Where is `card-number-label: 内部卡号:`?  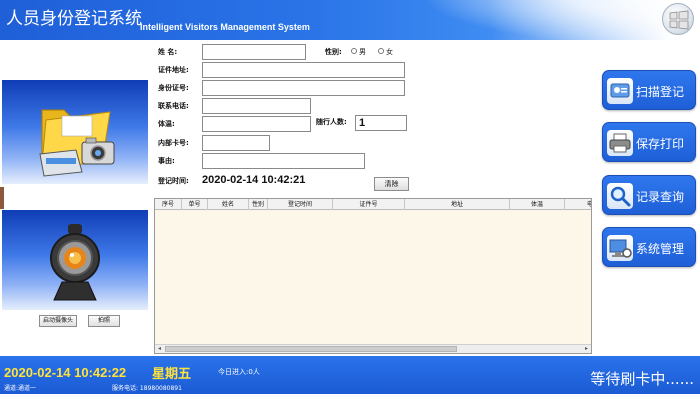 card-number-label: 内部卡号: is located at coordinates (173, 143).